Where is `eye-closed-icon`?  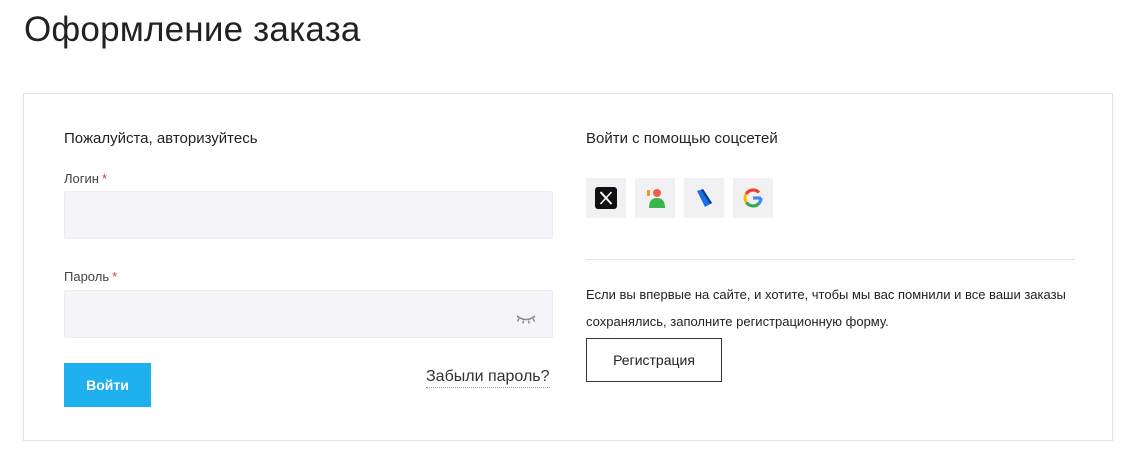
eye-closed-icon is located at coordinates (526, 319).